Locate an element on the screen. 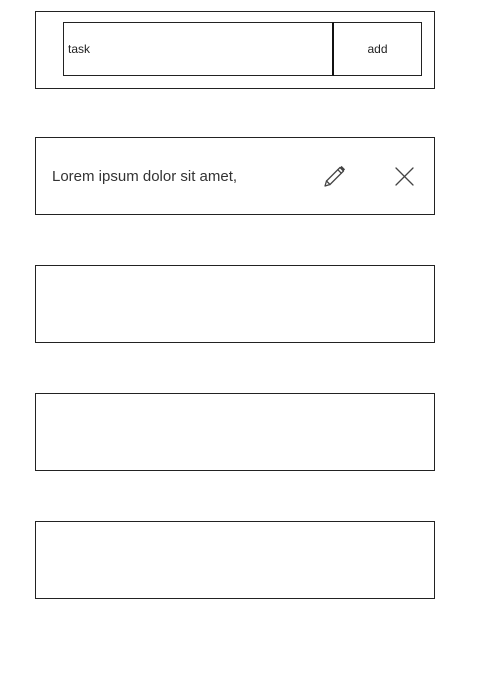 The width and height of the screenshot is (499, 699). delete-button is located at coordinates (404, 177).